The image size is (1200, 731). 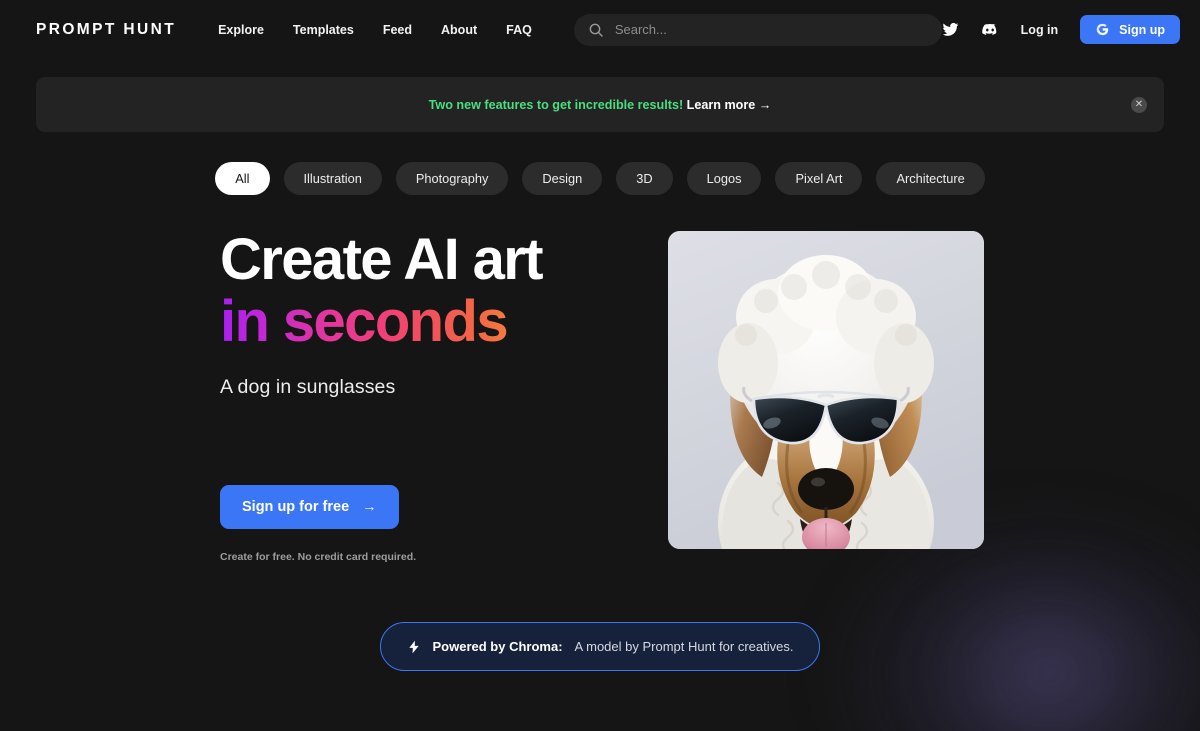 I want to click on dog-in-sunglasses-illustration, so click(x=826, y=390).